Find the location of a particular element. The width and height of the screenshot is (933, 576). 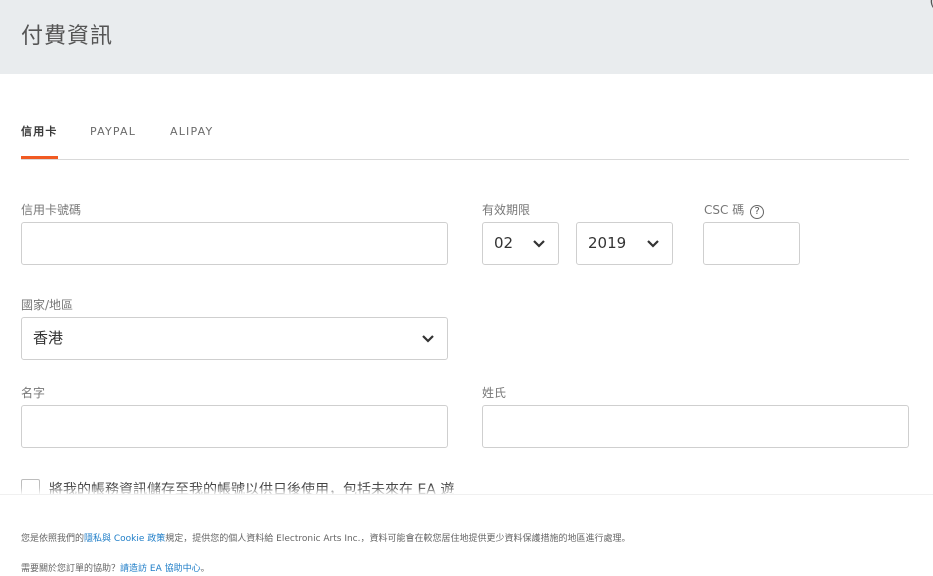

card-number-label: 信用卡號碼 is located at coordinates (51, 210).